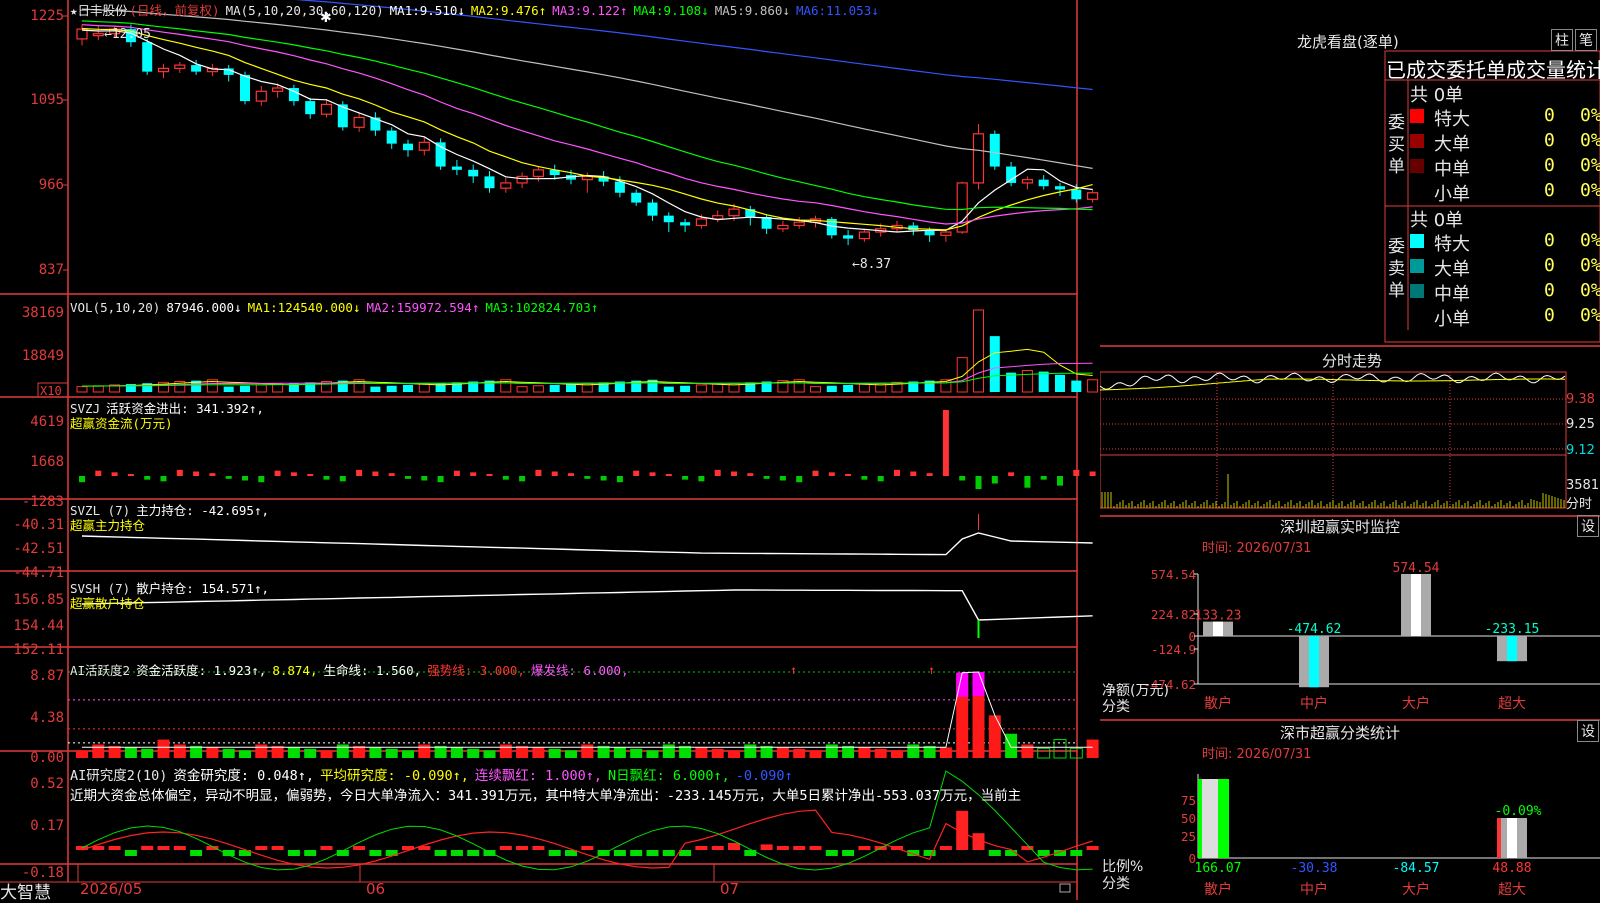 This screenshot has height=903, width=1600. I want to click on stock-name: ★日丰股份, so click(99, 10).